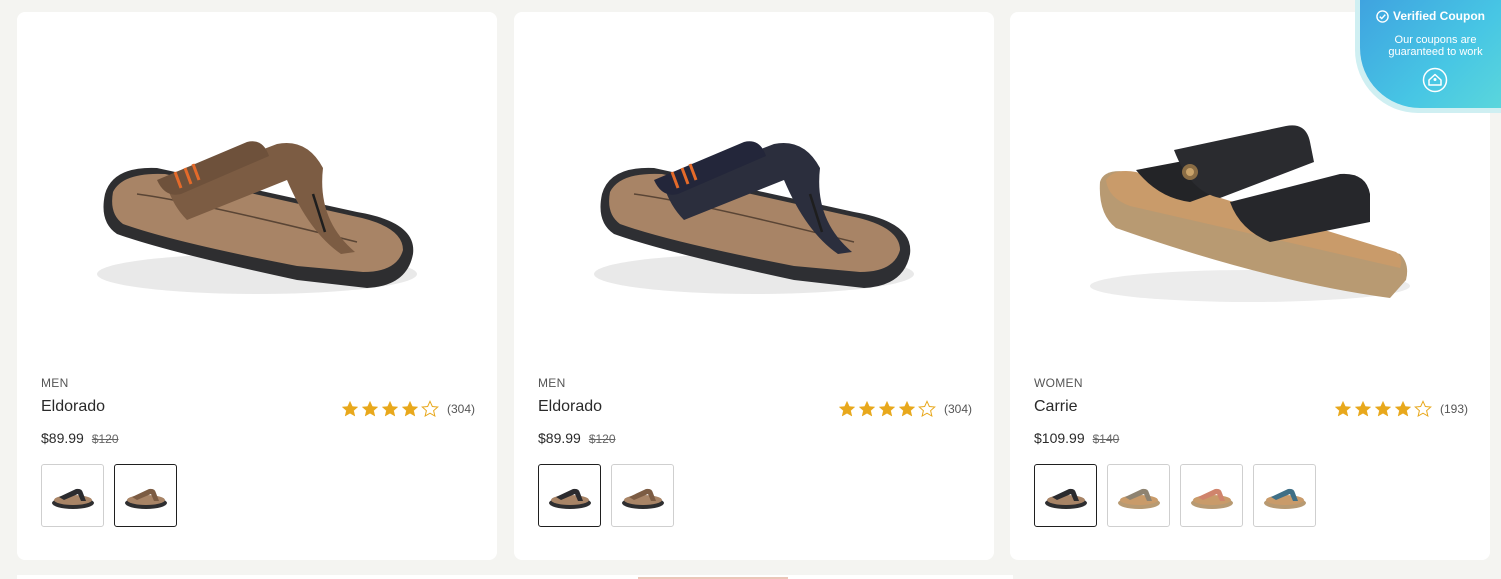  I want to click on check-circle-icon, so click(1382, 16).